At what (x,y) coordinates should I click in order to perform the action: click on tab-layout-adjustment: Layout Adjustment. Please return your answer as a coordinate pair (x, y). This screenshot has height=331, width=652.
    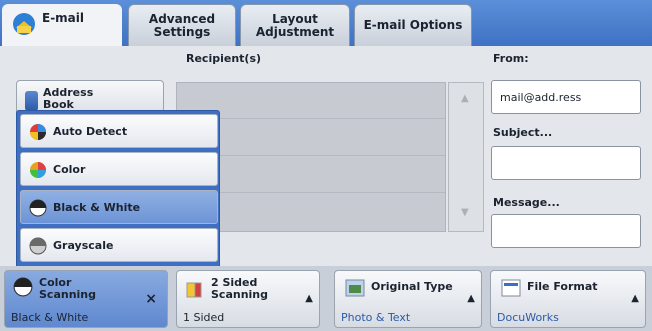
    Looking at the image, I should click on (295, 25).